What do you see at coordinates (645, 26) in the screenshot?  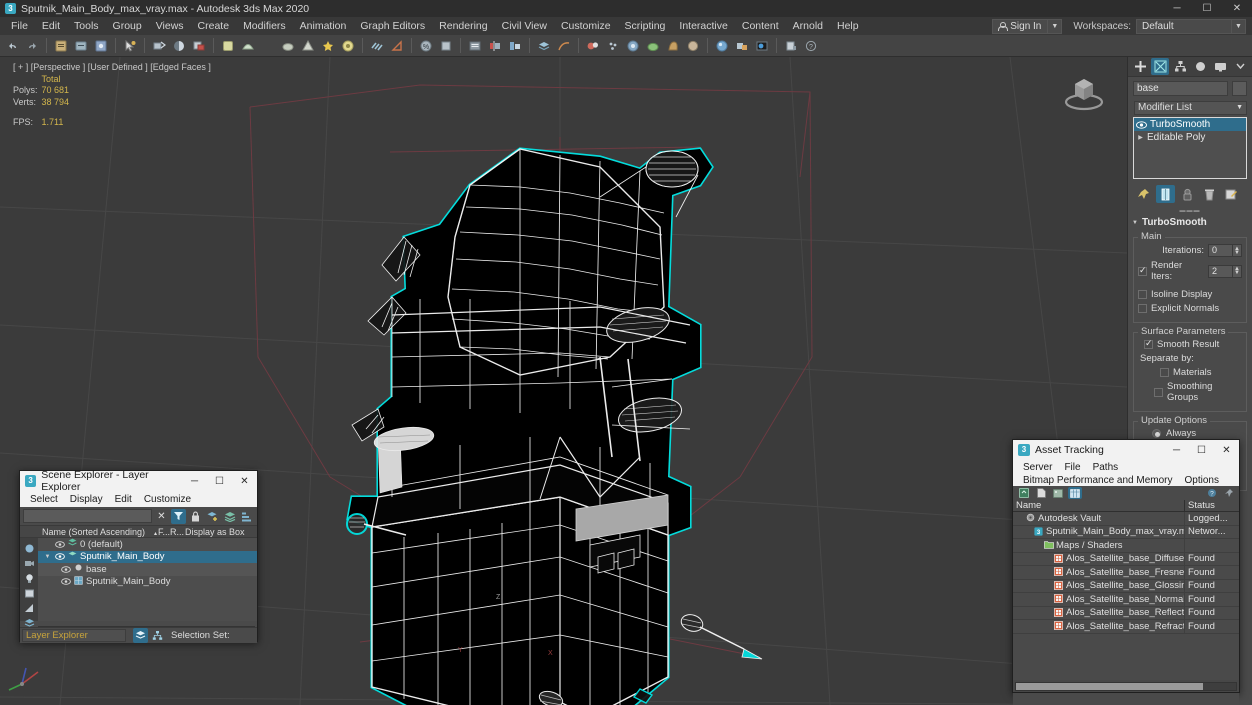 I see `menu-scripting: Scripting` at bounding box center [645, 26].